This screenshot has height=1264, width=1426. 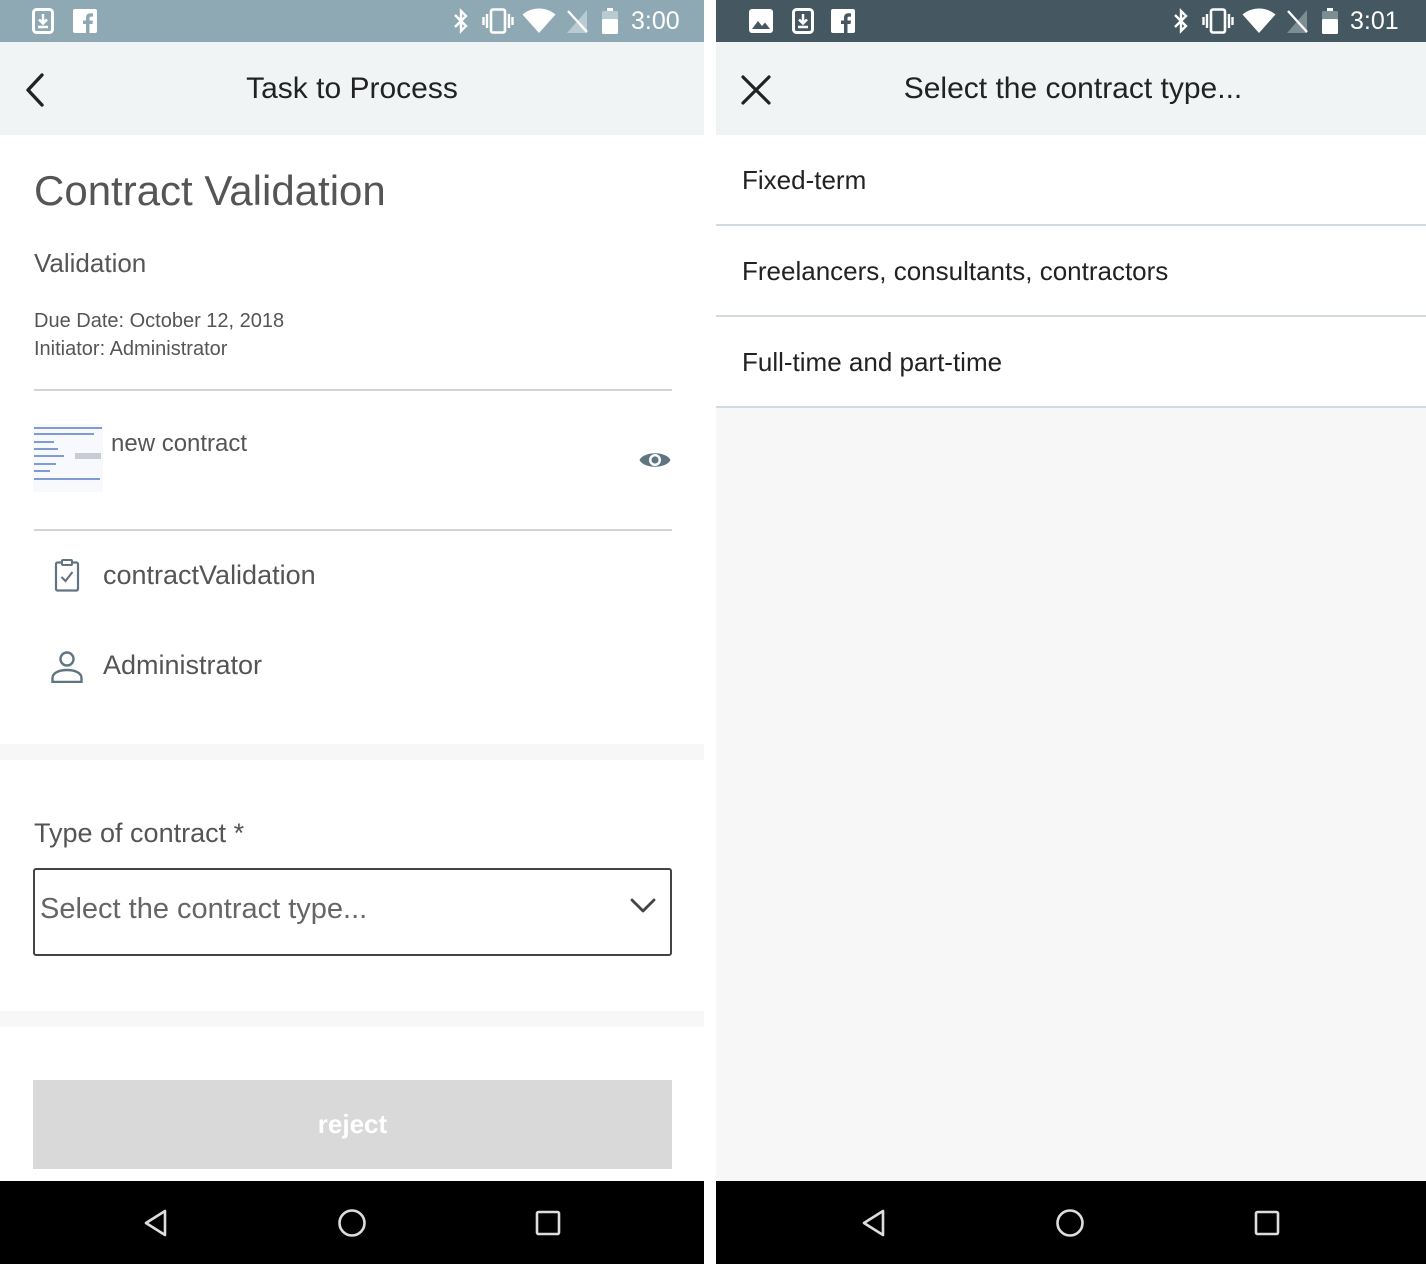 I want to click on reject-button: reject, so click(x=352, y=1124).